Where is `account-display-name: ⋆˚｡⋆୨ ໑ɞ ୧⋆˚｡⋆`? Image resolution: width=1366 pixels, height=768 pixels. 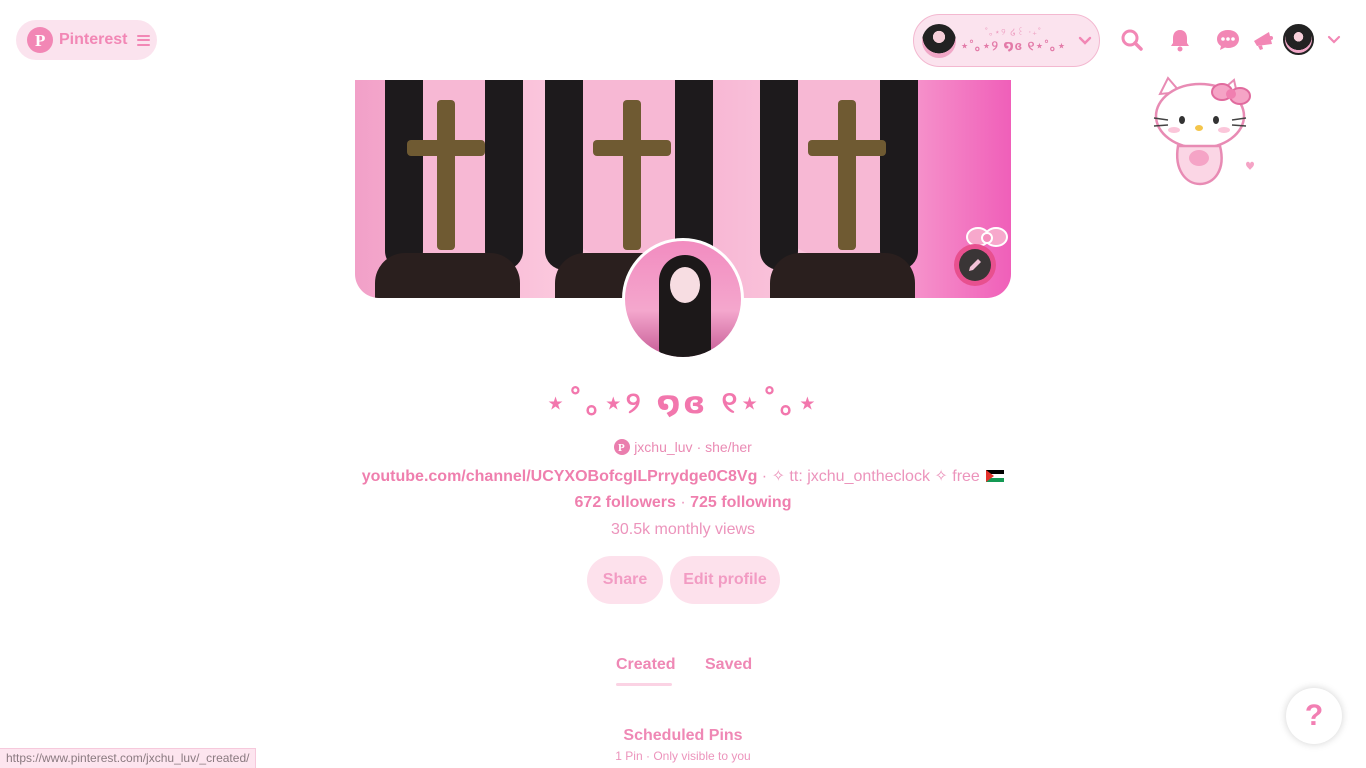 account-display-name: ⋆˚｡⋆୨ ໑ɞ ୧⋆˚｡⋆ is located at coordinates (1013, 46).